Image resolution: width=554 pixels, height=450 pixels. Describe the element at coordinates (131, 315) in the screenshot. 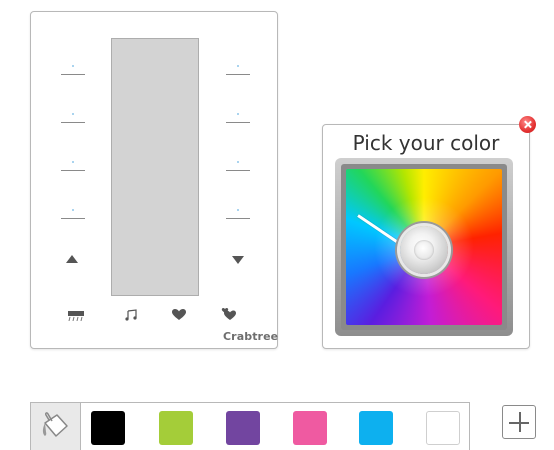

I see `music-note-icon` at that location.